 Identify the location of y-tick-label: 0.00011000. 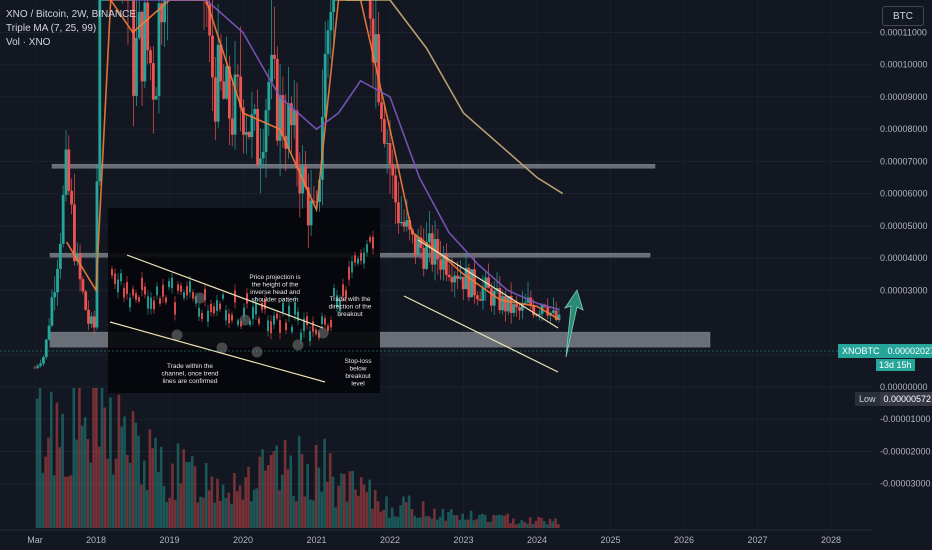
(903, 32).